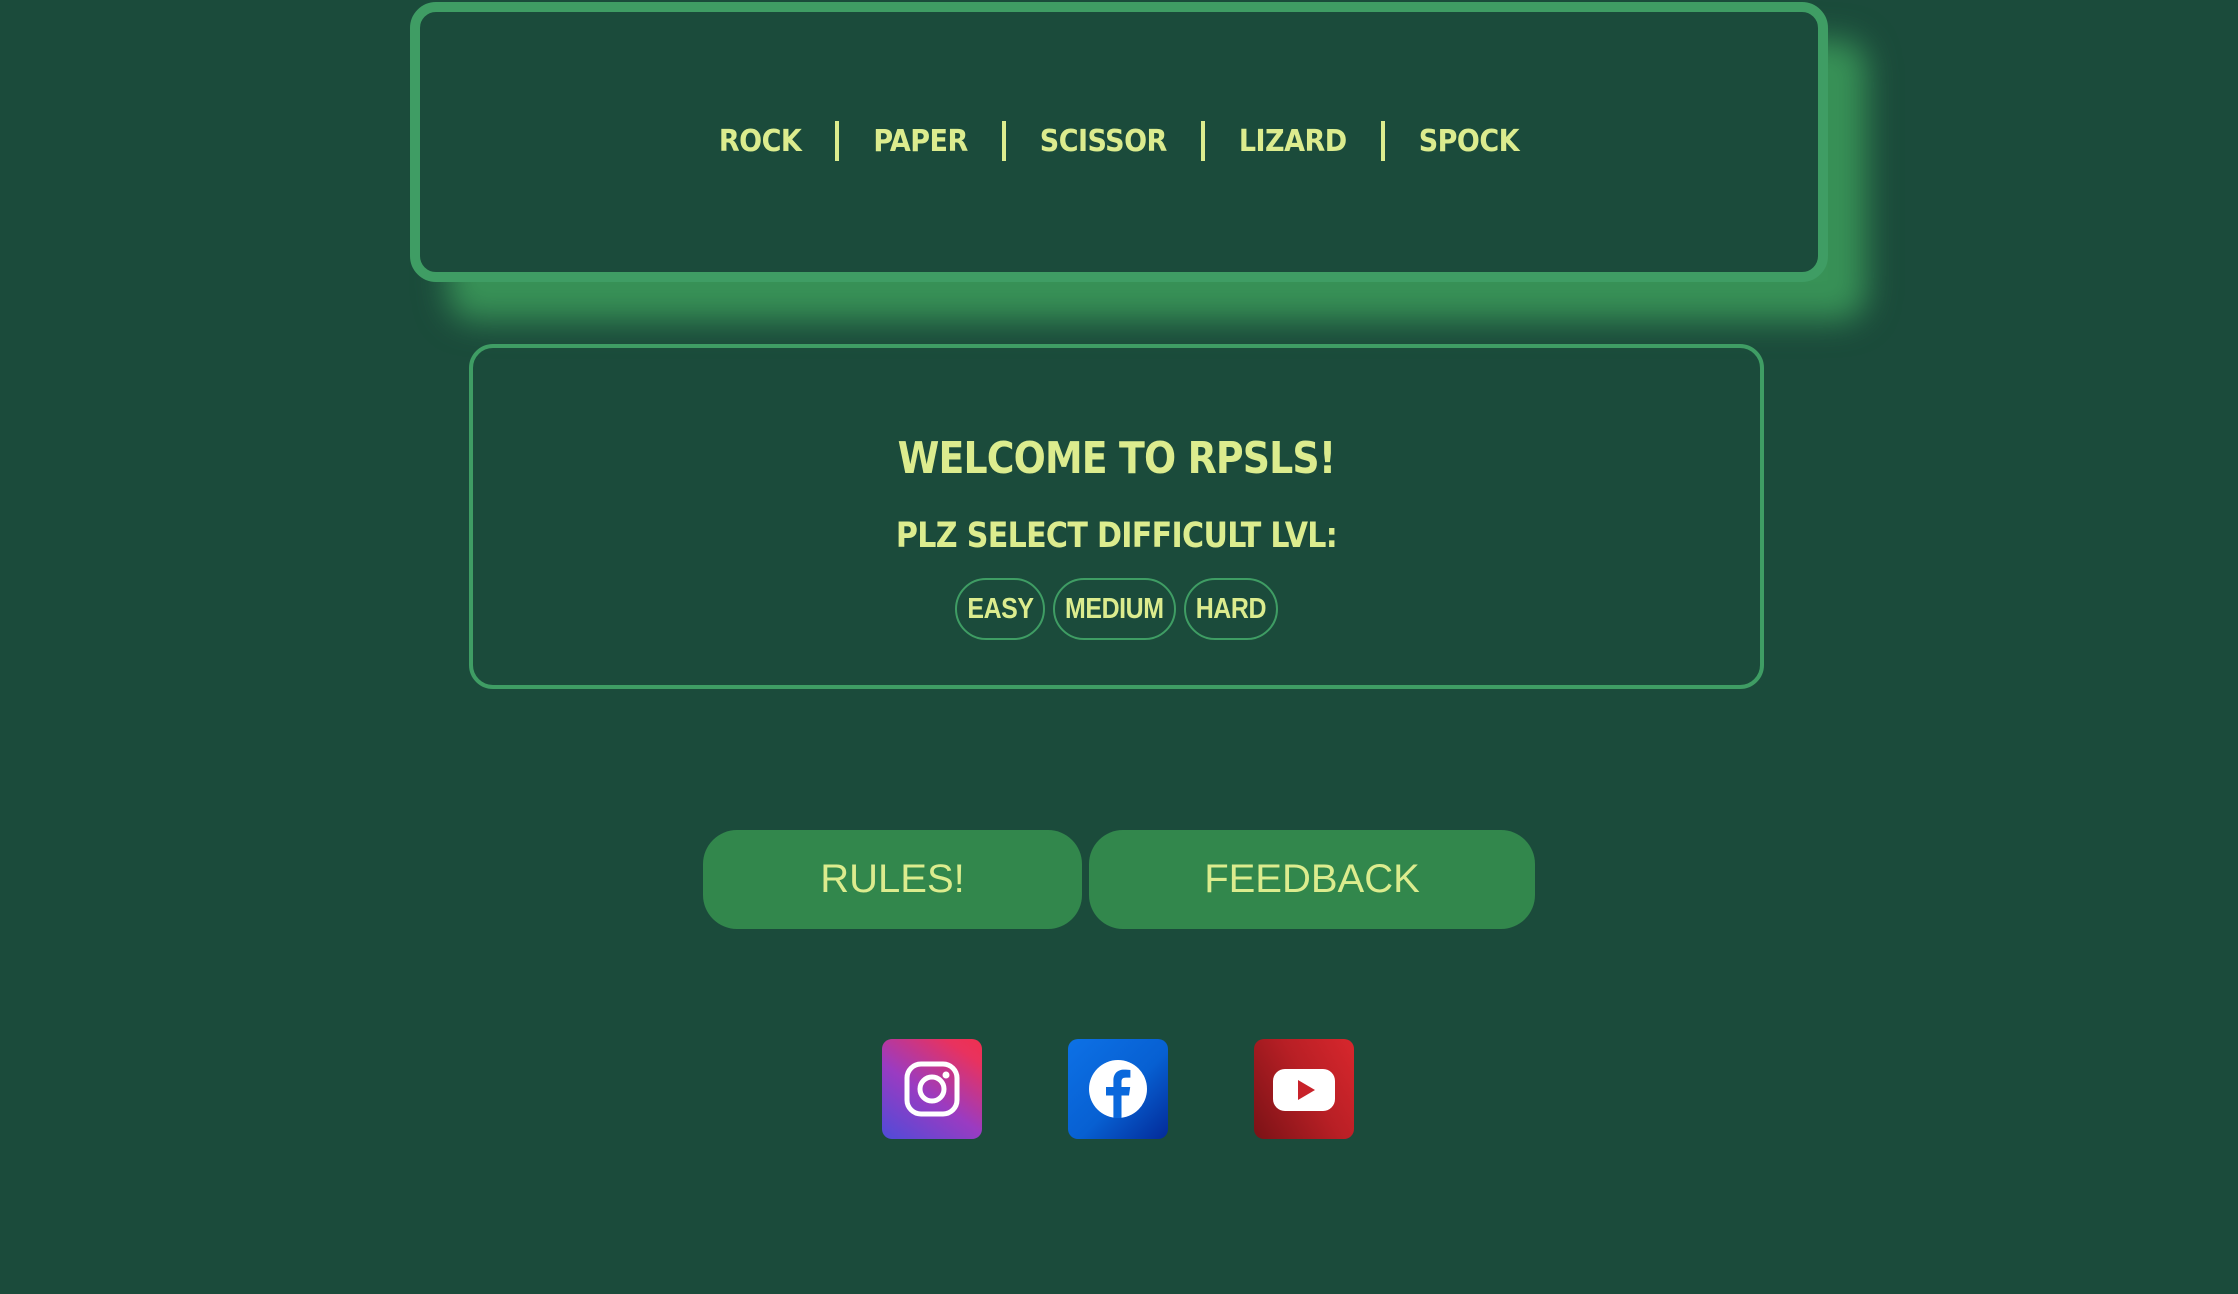  I want to click on difficulty-options: EASY MEDIUM HARD, so click(1116, 609).